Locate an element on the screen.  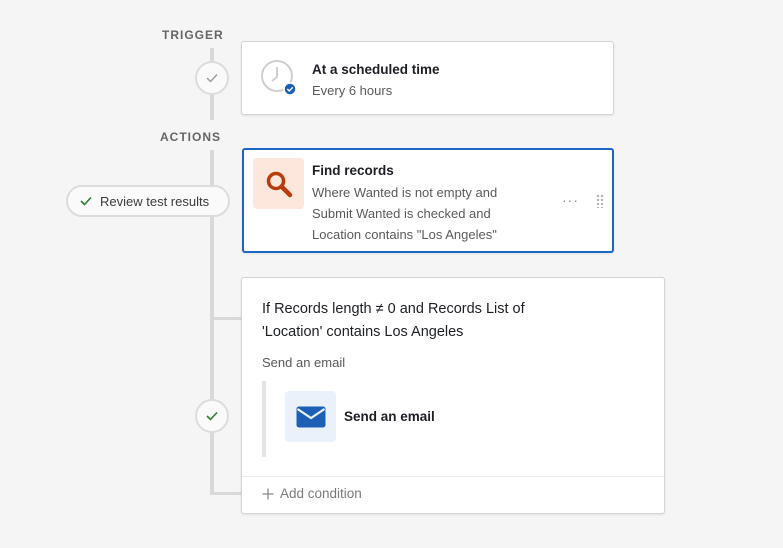
find-records-icon-box is located at coordinates (278, 183).